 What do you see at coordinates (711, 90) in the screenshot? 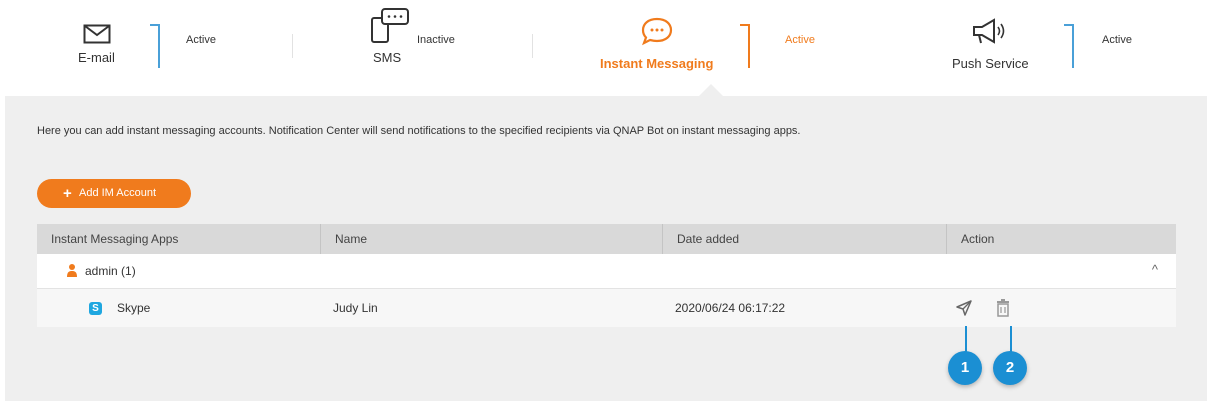
I see `active-tab-pointer` at bounding box center [711, 90].